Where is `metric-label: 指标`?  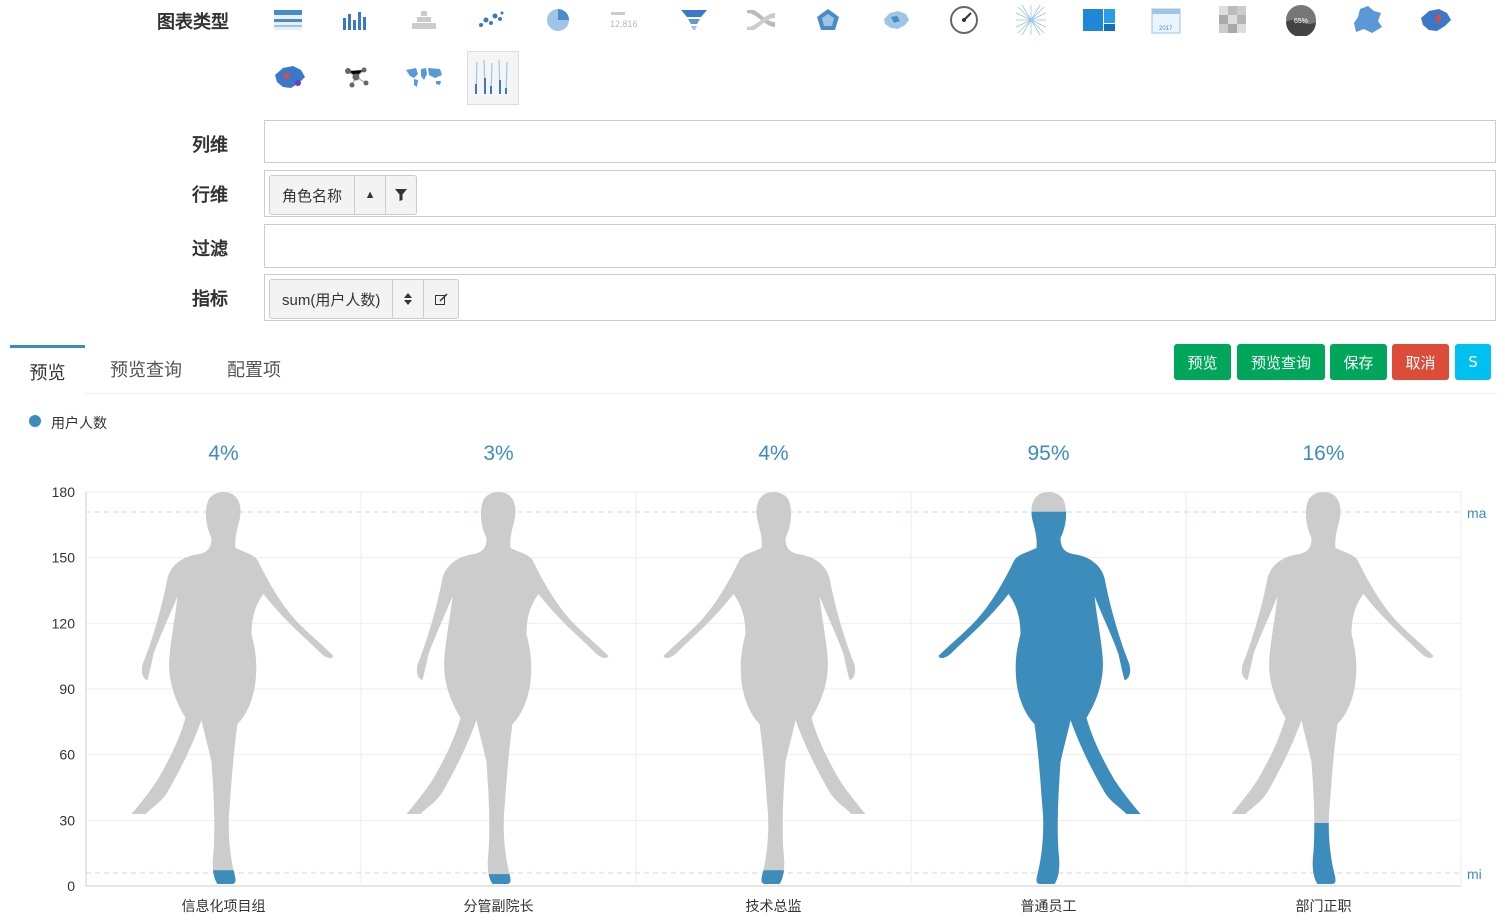 metric-label: 指标 is located at coordinates (210, 299).